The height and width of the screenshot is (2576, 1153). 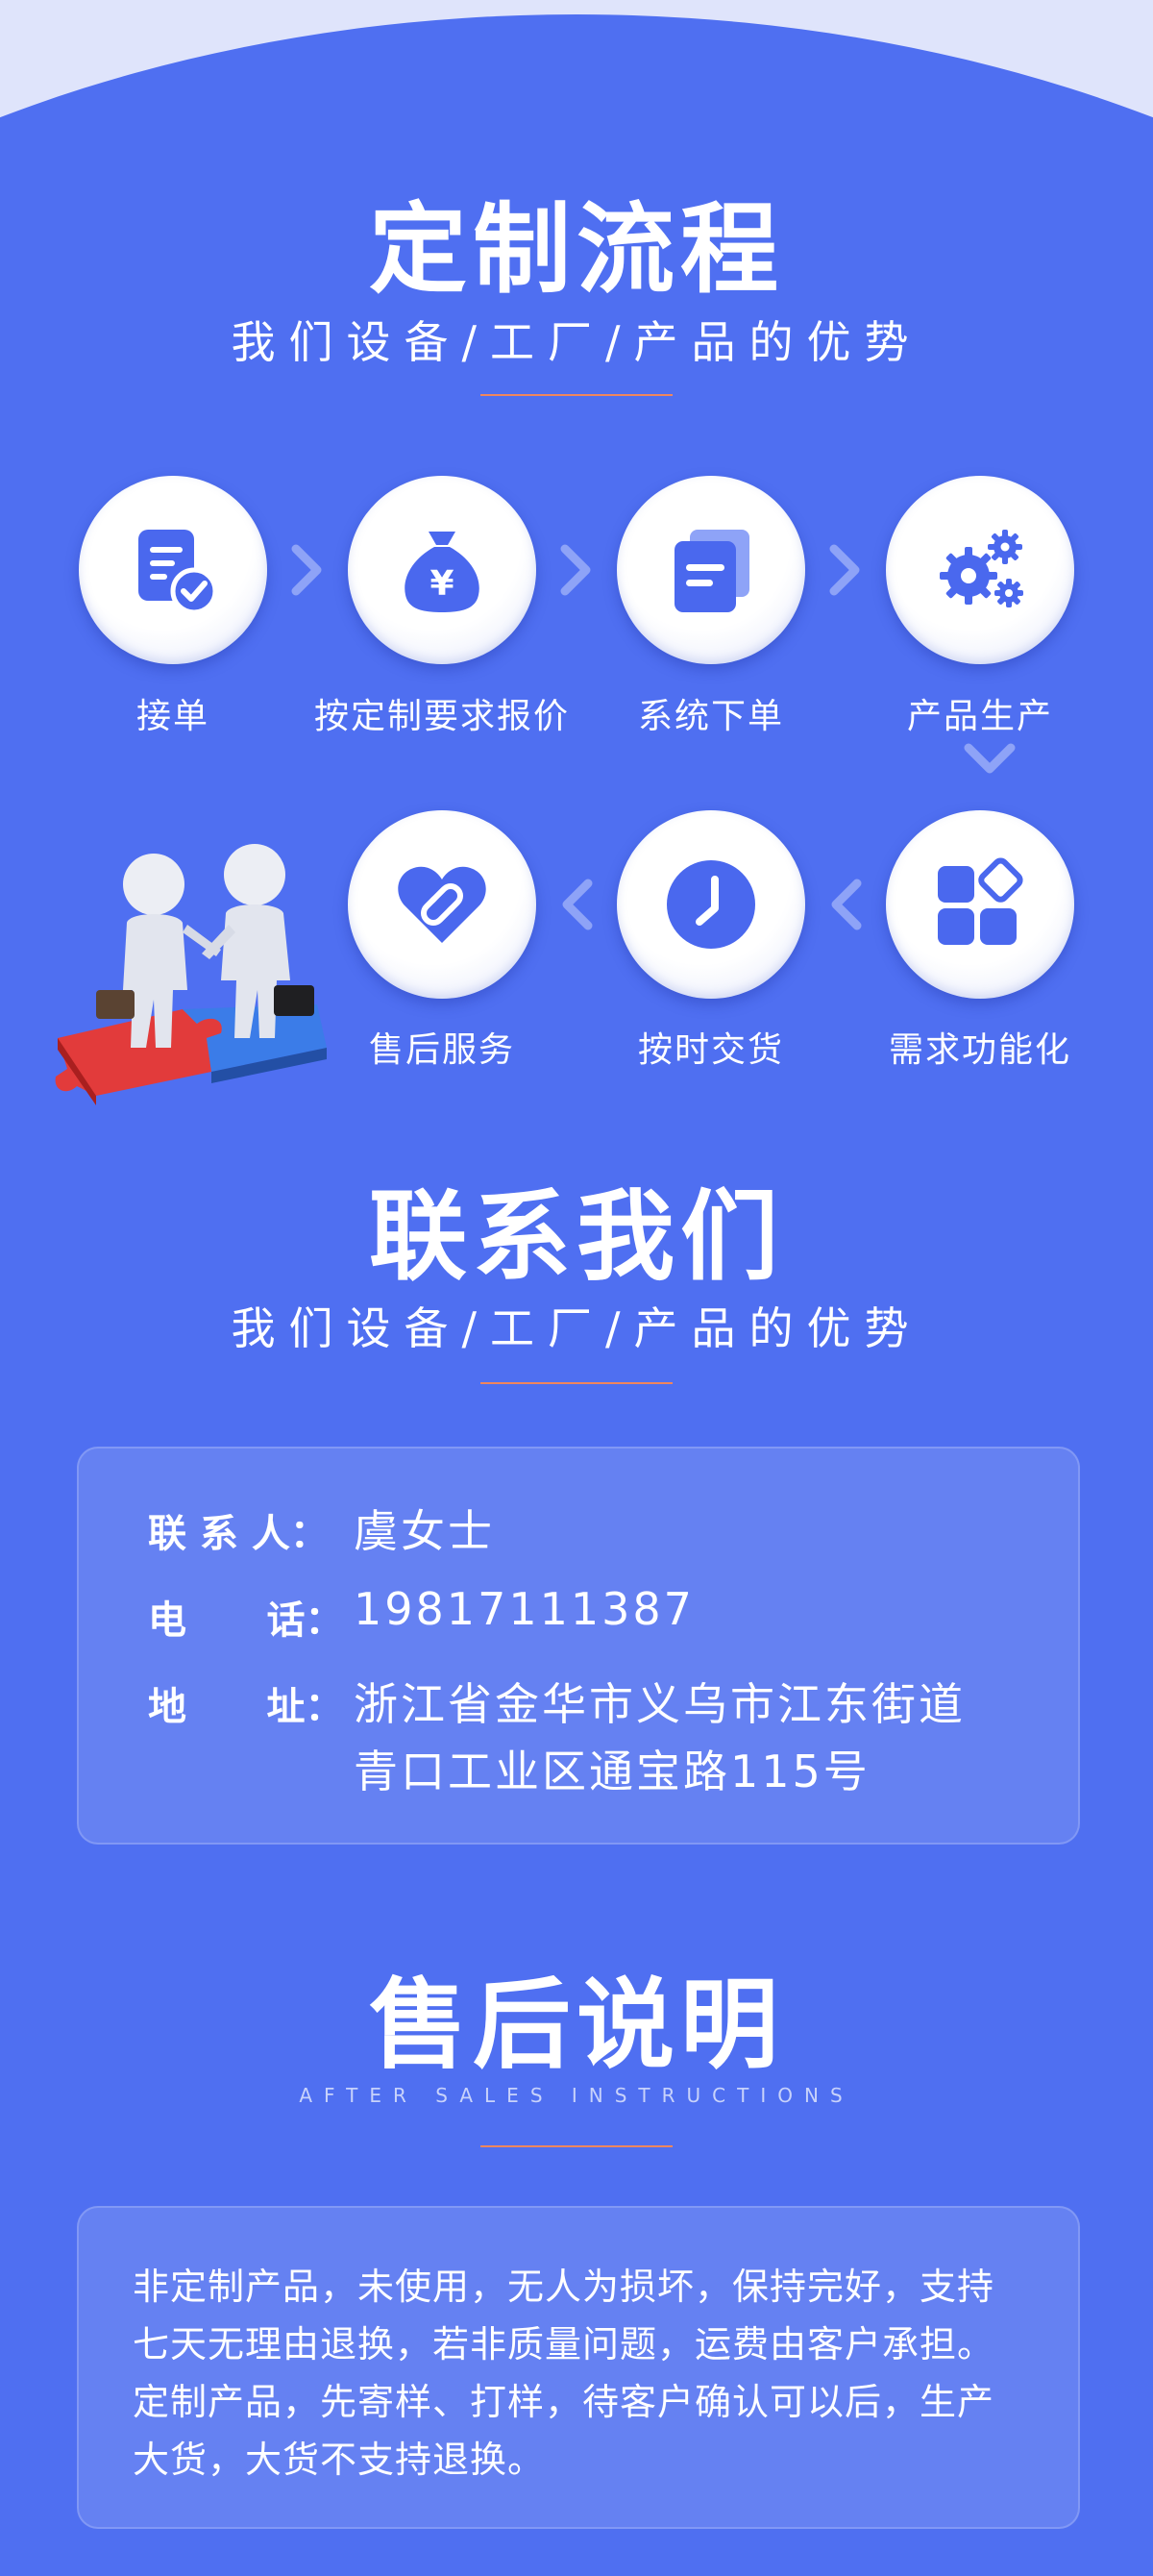 I want to click on heart-icon, so click(x=442, y=905).